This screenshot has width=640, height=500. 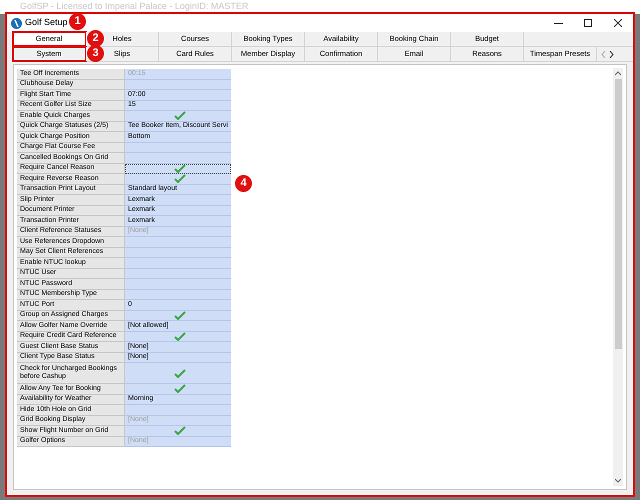 What do you see at coordinates (16, 23) in the screenshot?
I see `app-logo-icon` at bounding box center [16, 23].